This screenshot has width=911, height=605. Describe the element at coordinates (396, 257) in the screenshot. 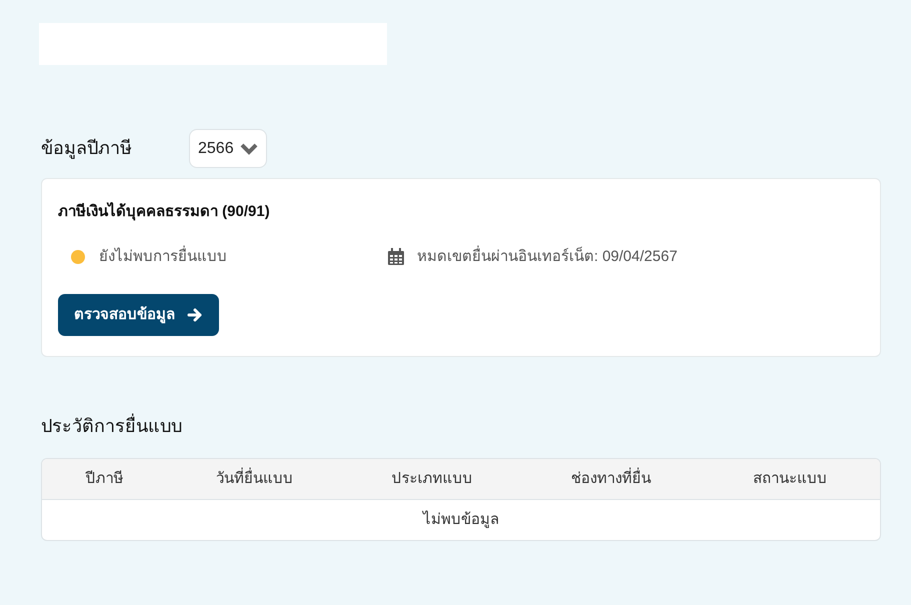

I see `calendar-icon` at that location.